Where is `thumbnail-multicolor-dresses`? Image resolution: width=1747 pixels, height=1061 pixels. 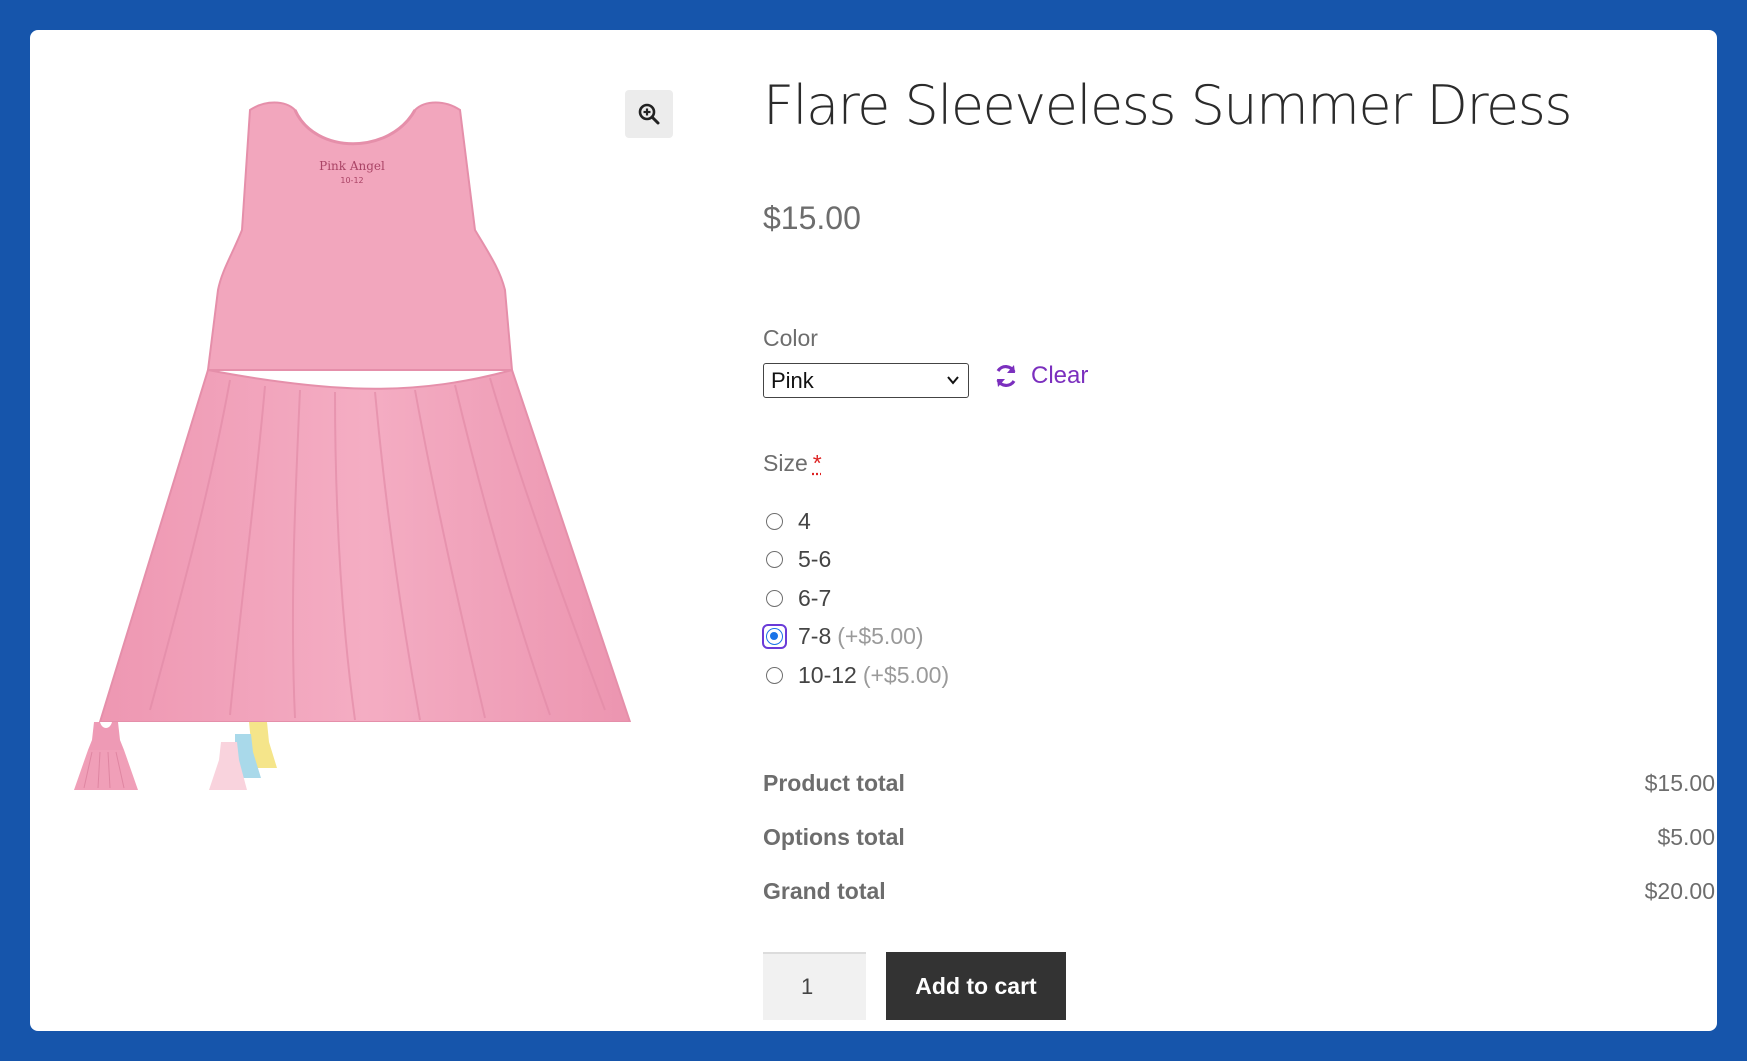
thumbnail-multicolor-dresses is located at coordinates (241, 756).